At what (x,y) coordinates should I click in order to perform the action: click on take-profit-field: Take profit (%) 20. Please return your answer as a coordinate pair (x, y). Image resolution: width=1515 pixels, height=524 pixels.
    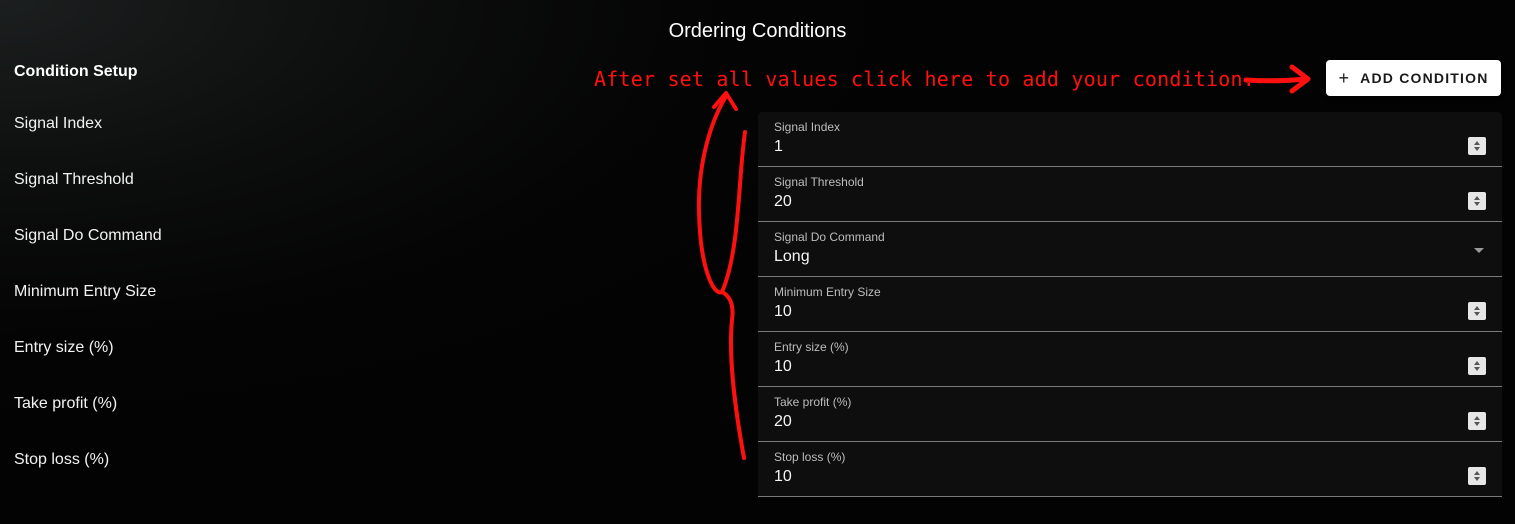
    Looking at the image, I should click on (1130, 414).